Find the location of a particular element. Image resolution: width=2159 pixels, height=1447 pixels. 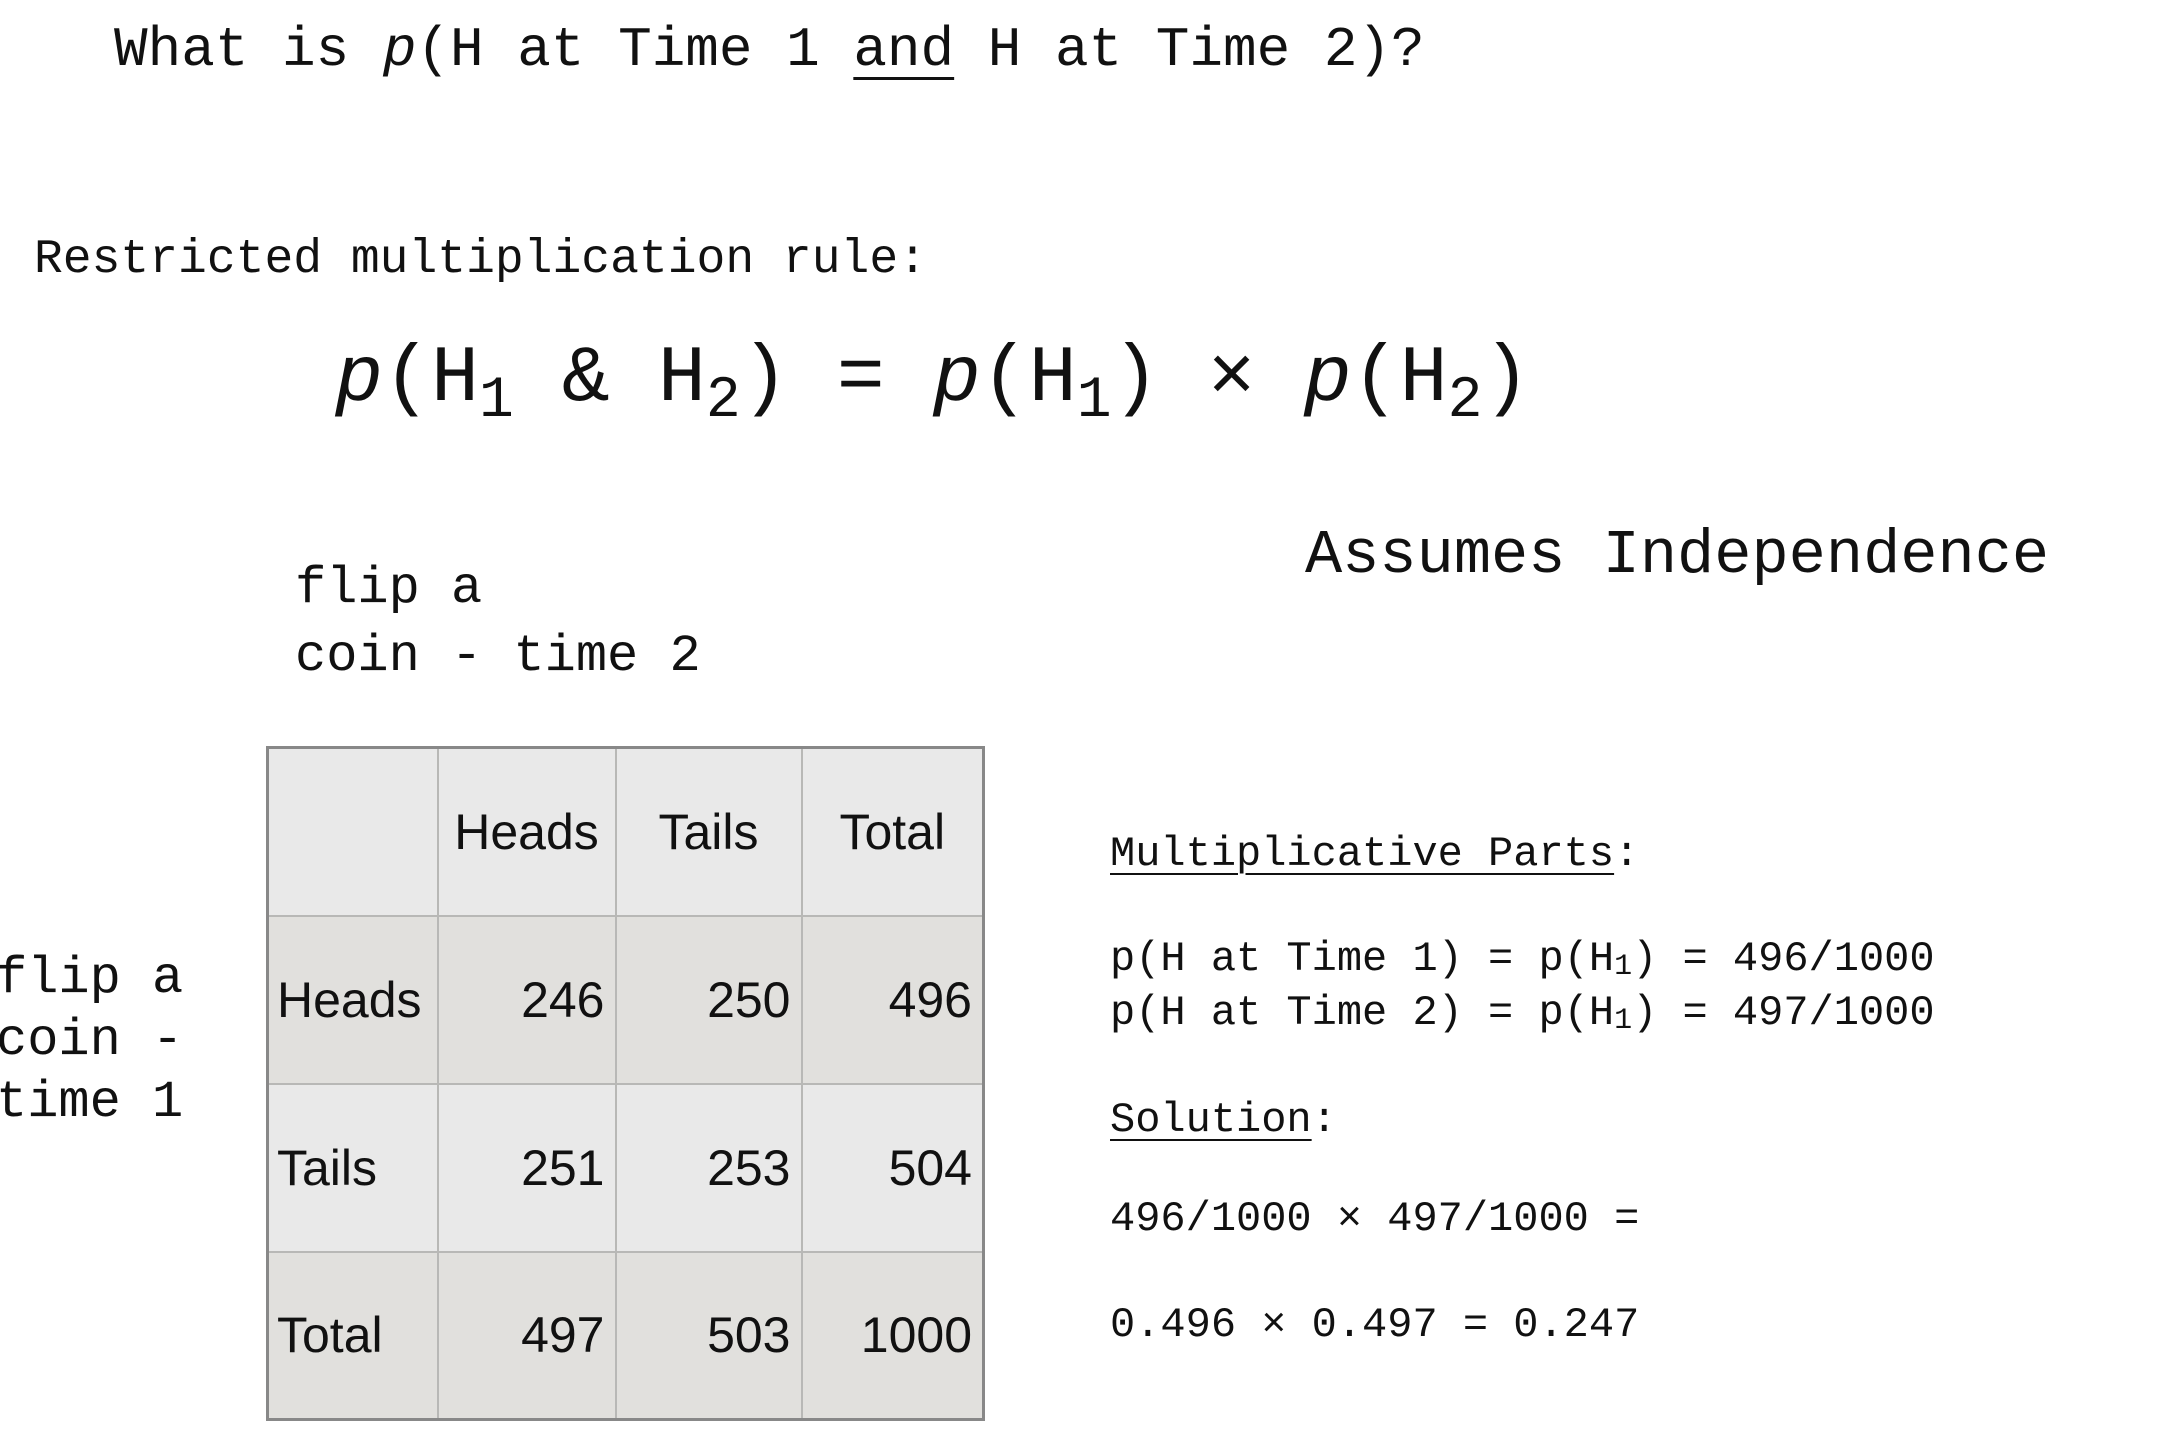

table-cell: 497 is located at coordinates (526, 1335).